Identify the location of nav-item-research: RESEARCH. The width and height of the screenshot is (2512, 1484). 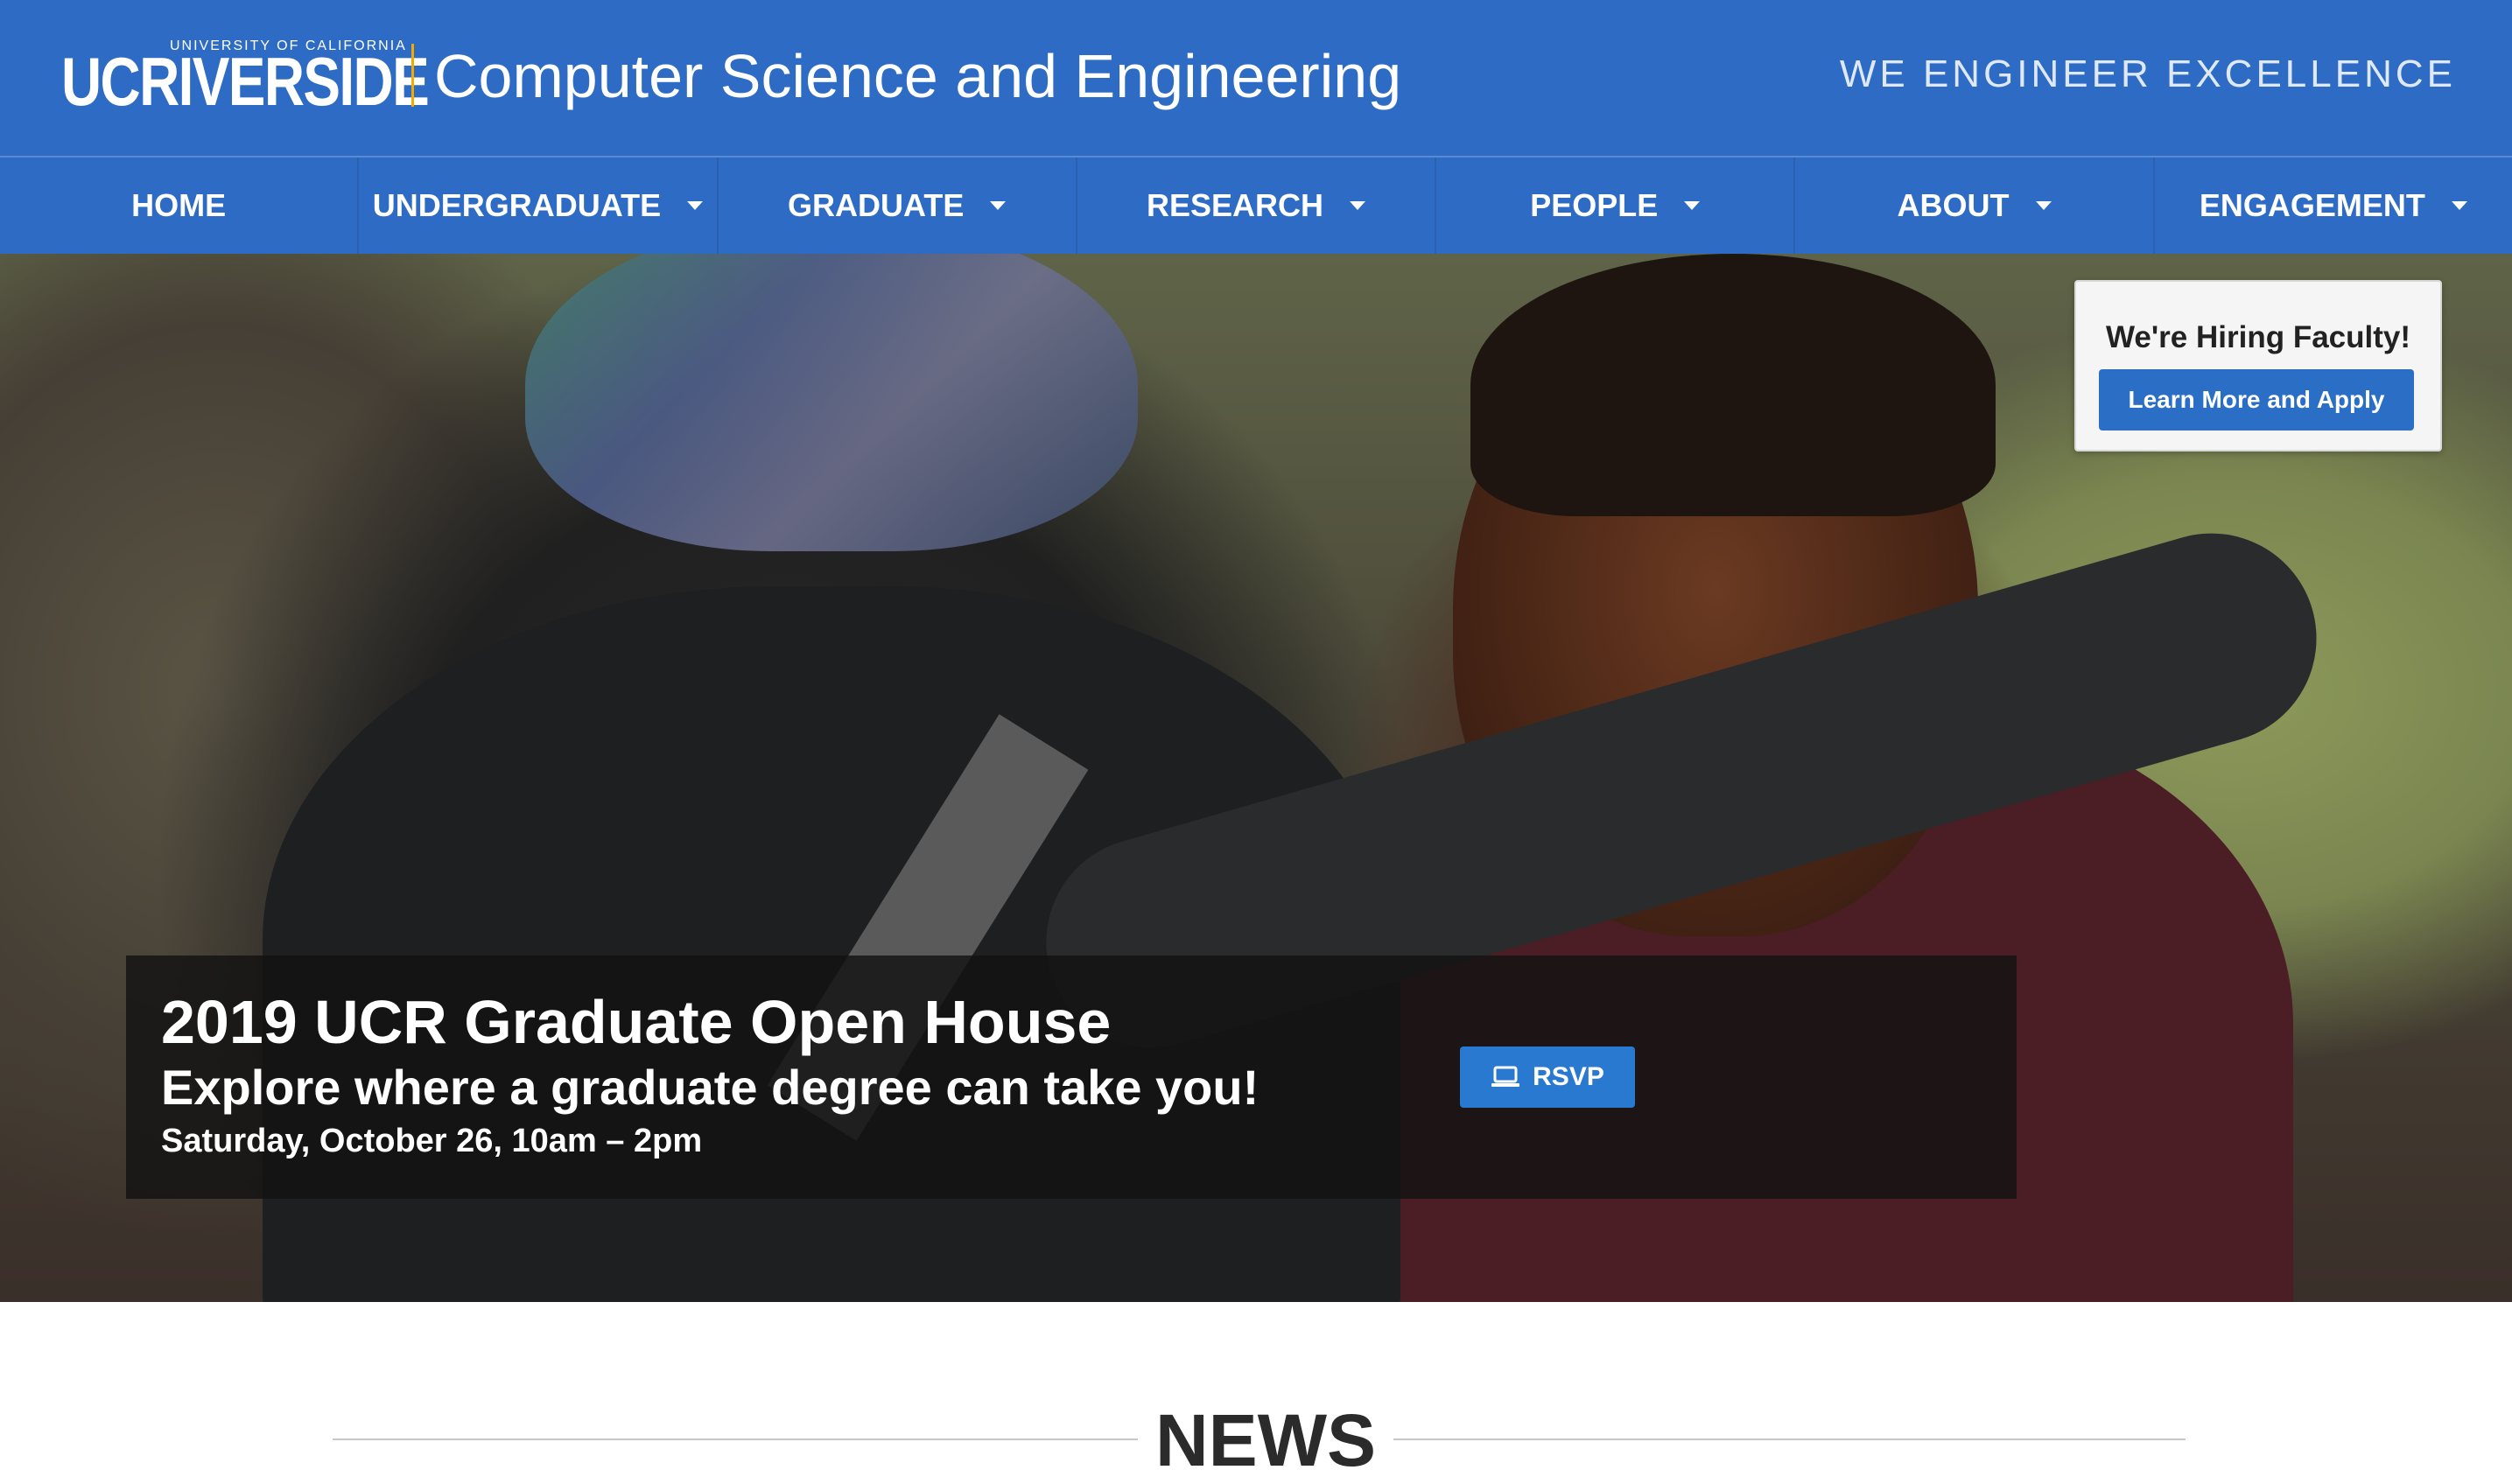
(1257, 206).